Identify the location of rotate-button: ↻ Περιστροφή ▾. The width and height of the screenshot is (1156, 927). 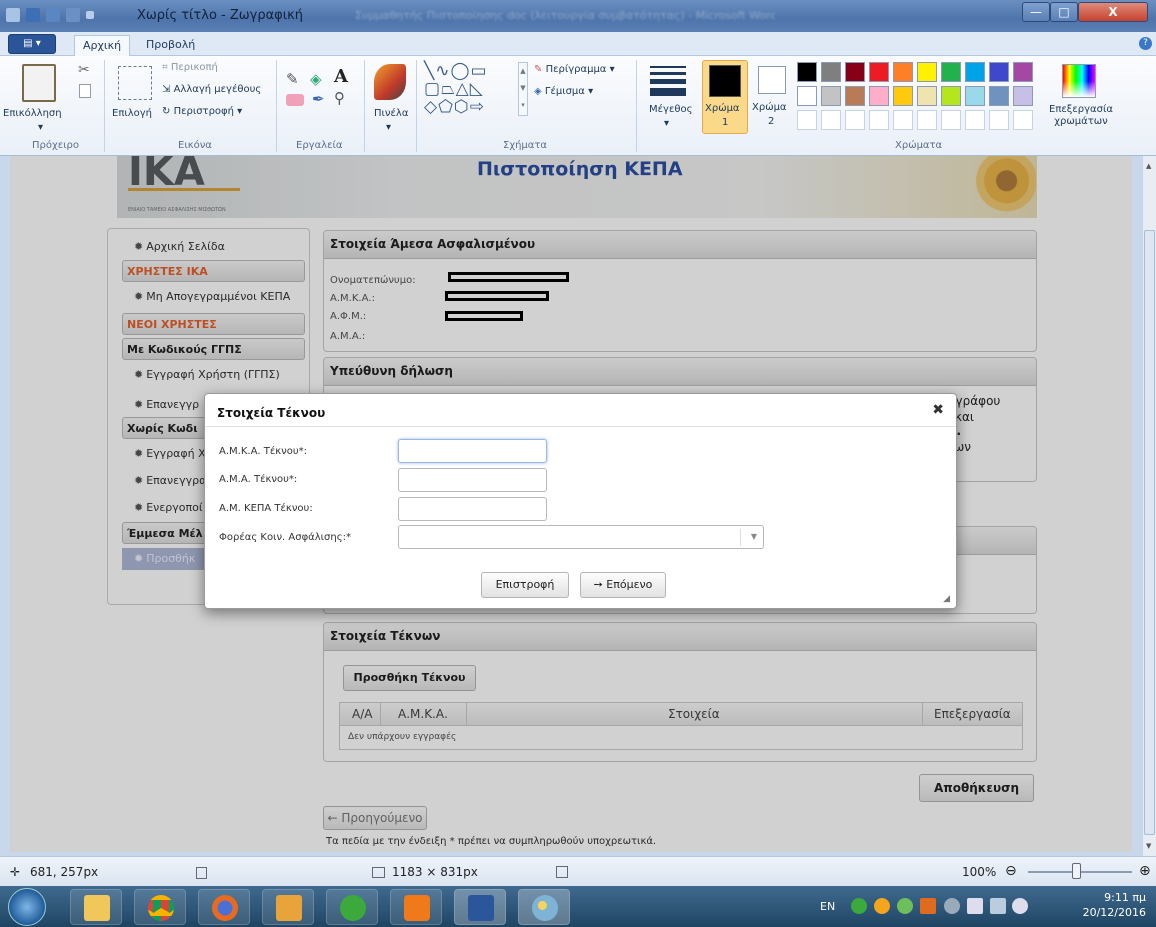
(202, 111).